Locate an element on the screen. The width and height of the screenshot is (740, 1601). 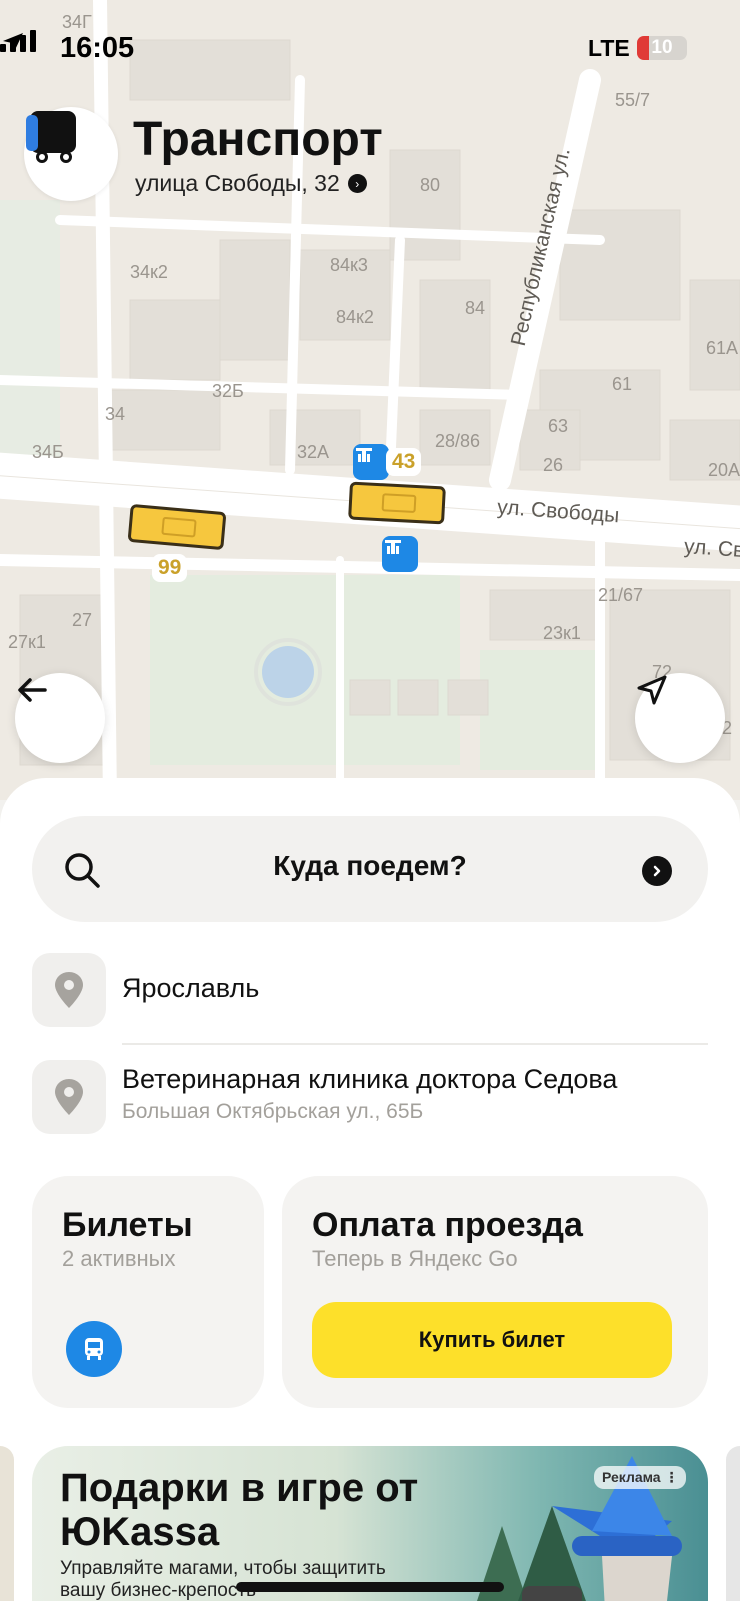
tickets-card: Билеты 2 активных is located at coordinates (148, 1292).